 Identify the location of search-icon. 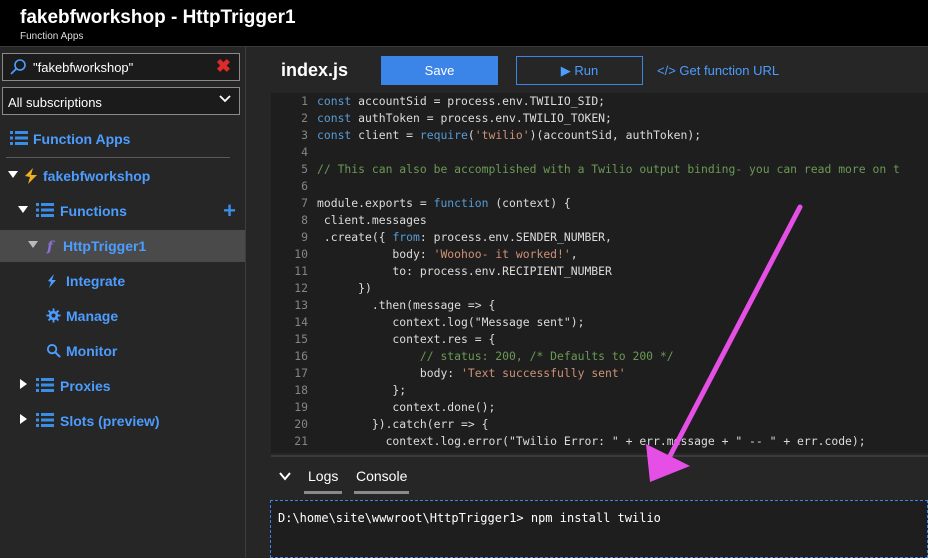
(53, 350).